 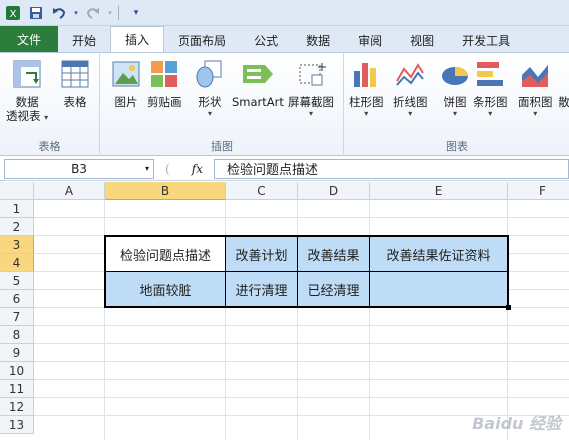 I want to click on bar-chart-button: 条形图 ▾, so click(x=490, y=88).